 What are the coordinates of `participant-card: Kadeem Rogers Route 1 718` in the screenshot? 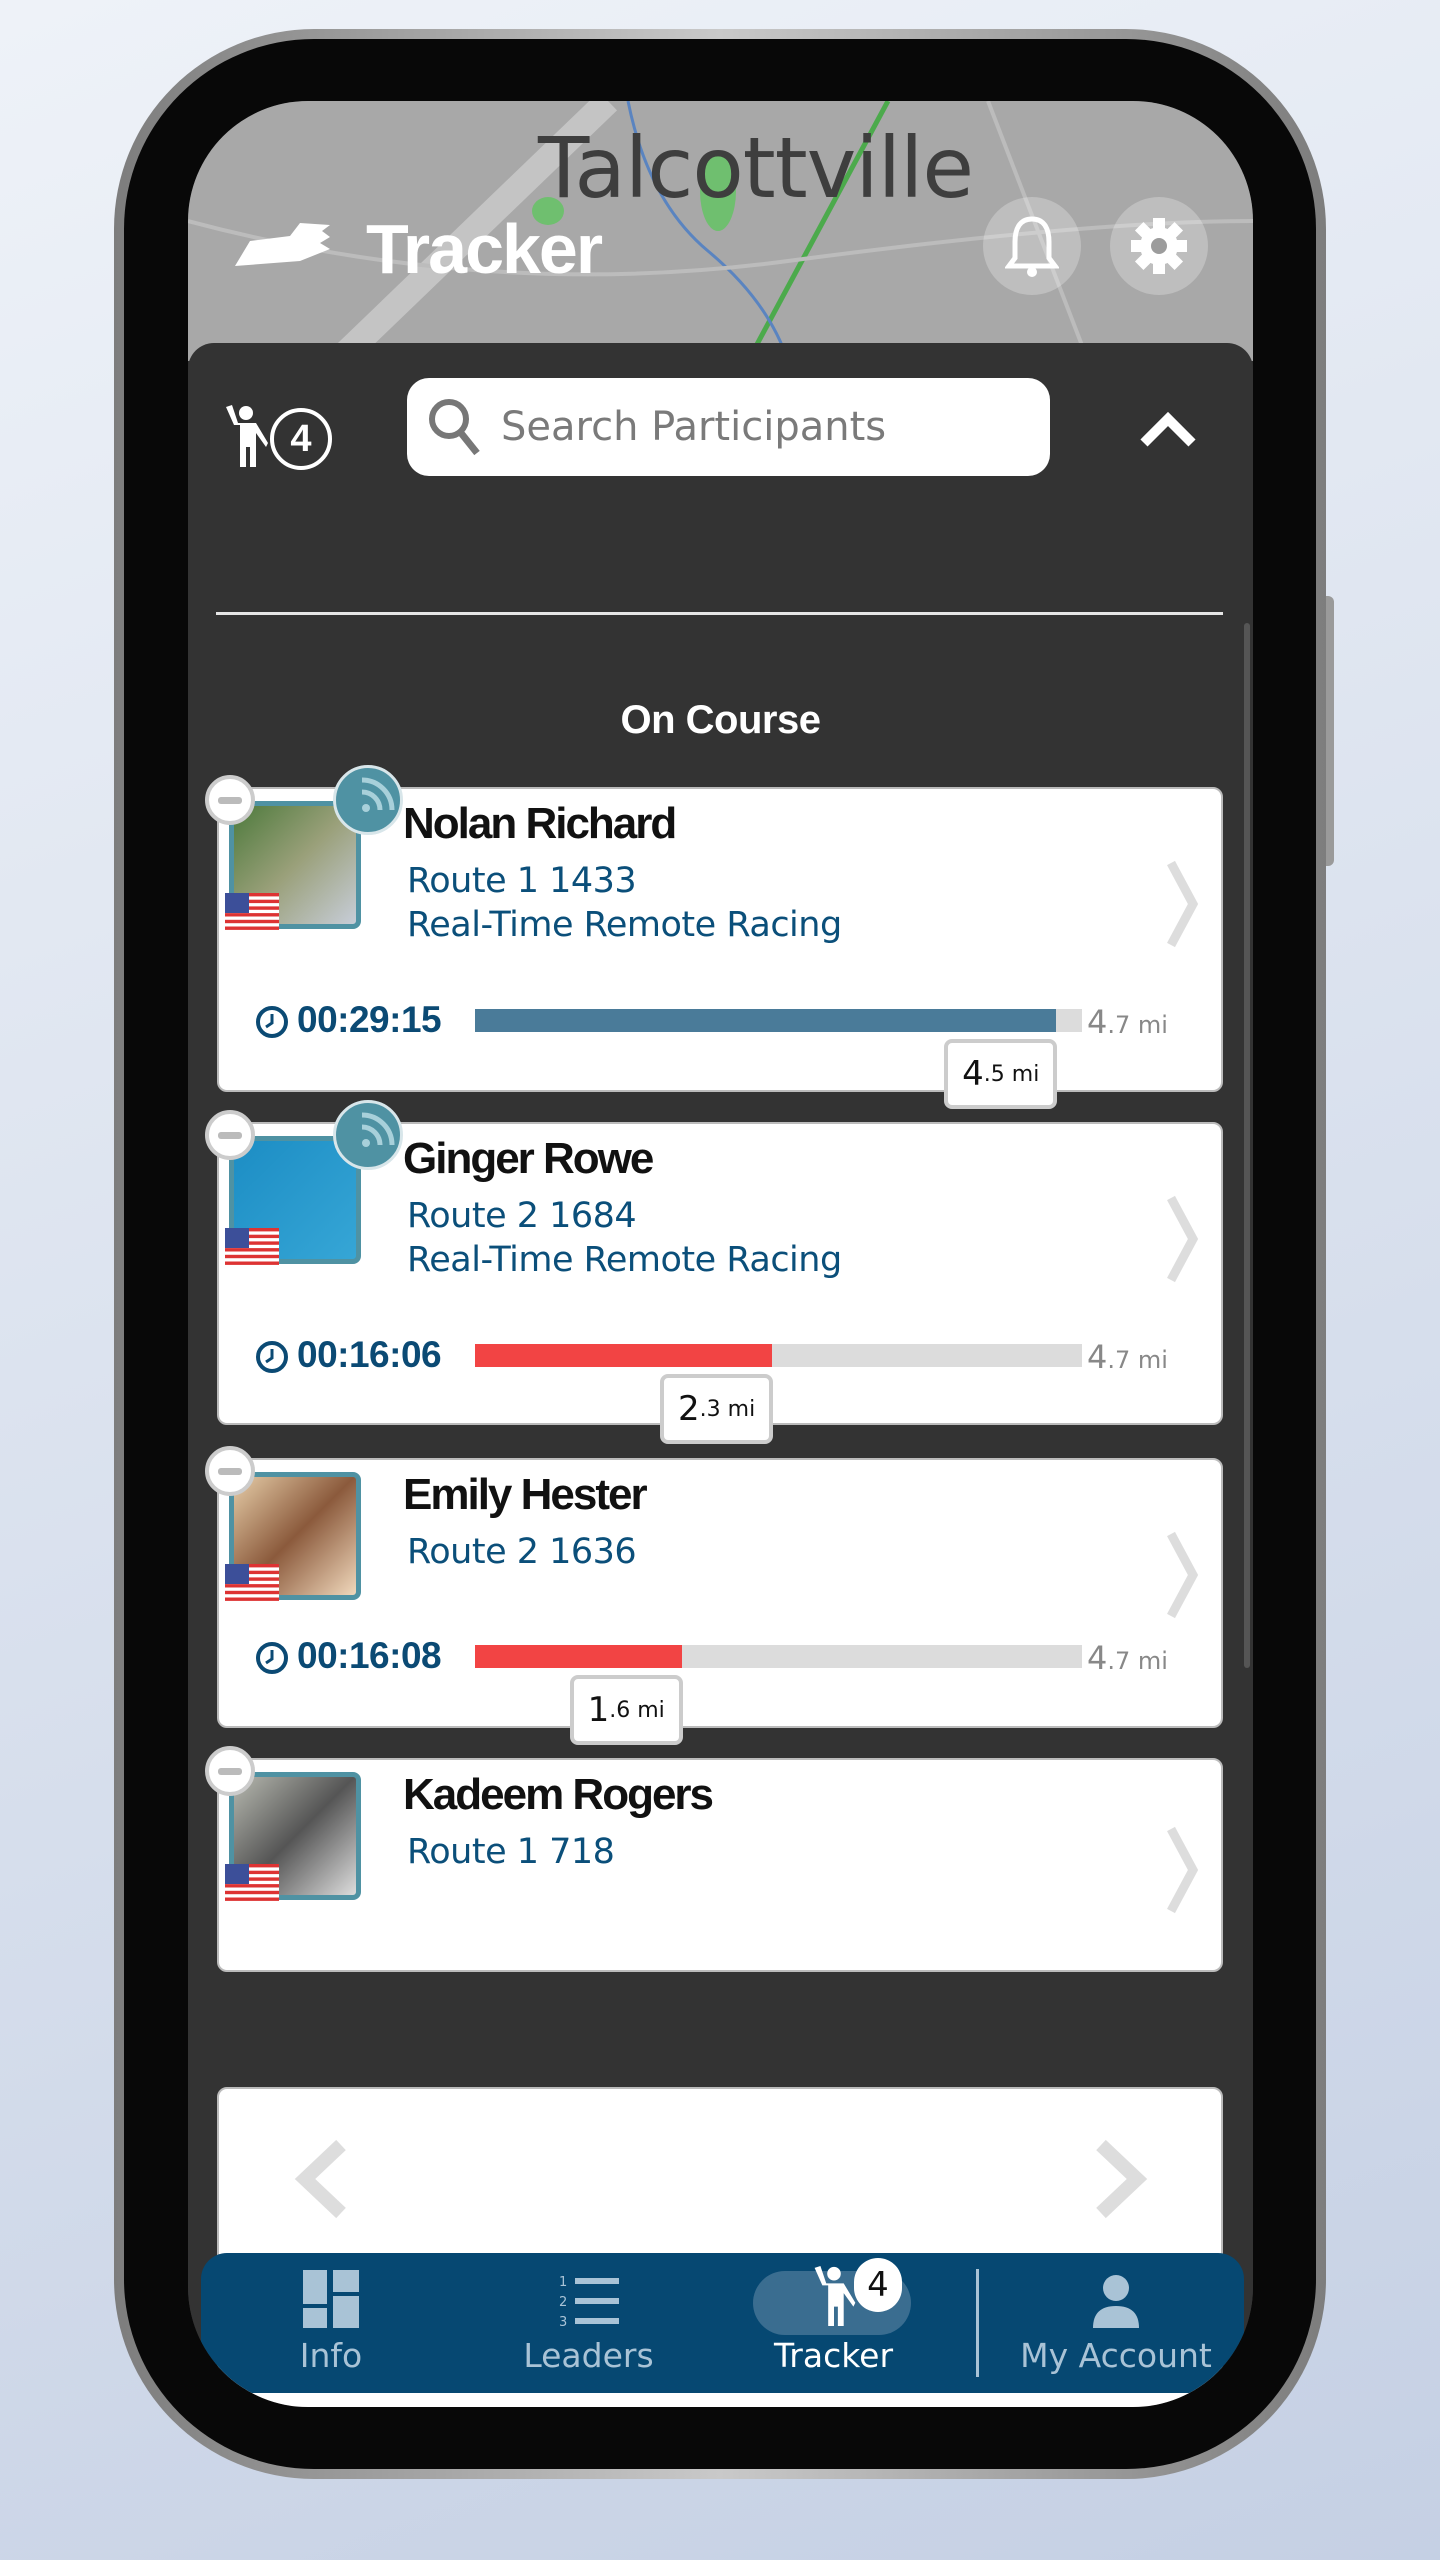 It's located at (714, 1859).